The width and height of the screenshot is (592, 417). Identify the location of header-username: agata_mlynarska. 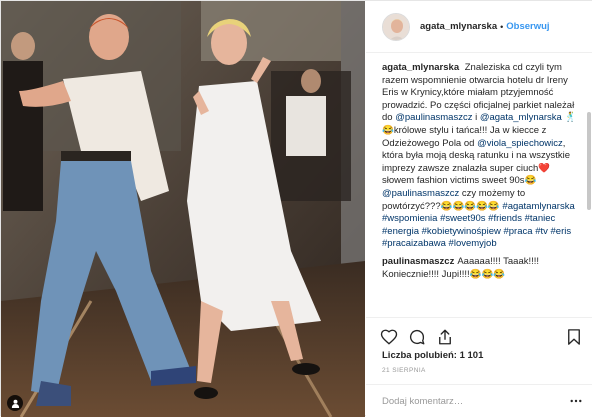
(458, 26).